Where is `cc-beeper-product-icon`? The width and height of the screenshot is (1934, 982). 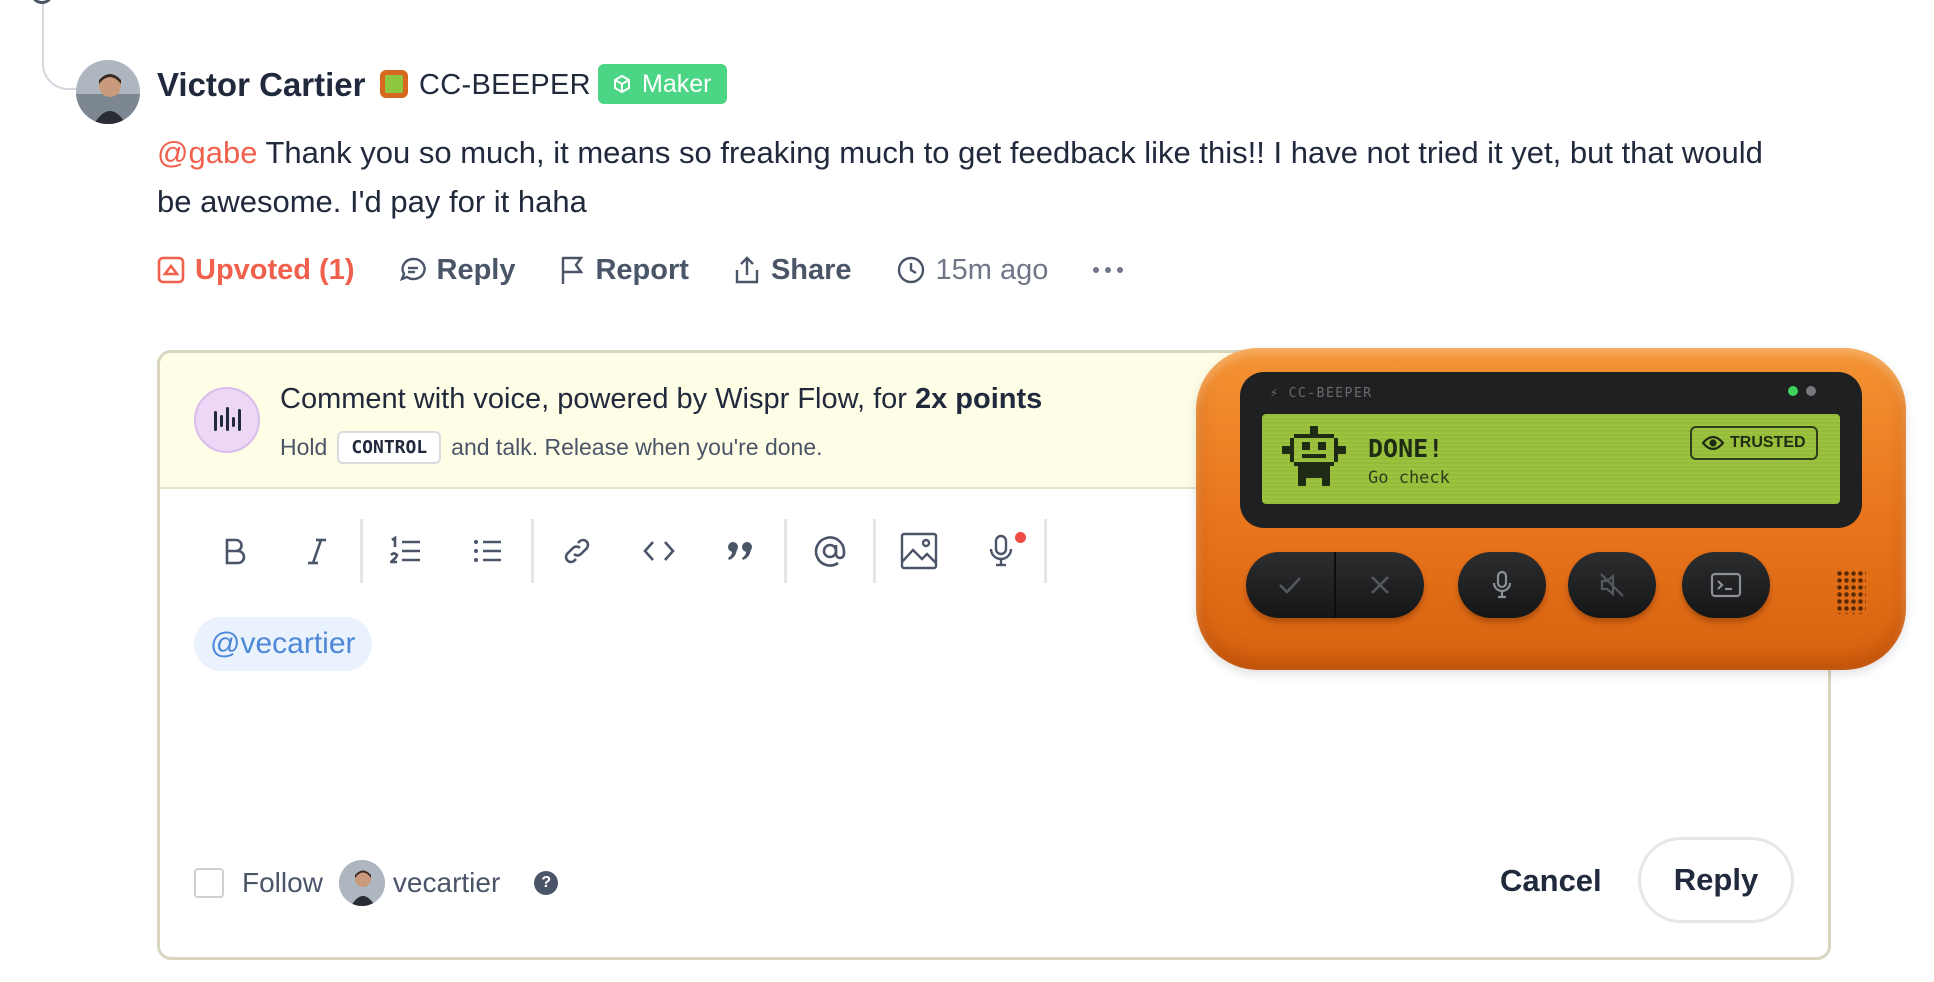
cc-beeper-product-icon is located at coordinates (394, 84).